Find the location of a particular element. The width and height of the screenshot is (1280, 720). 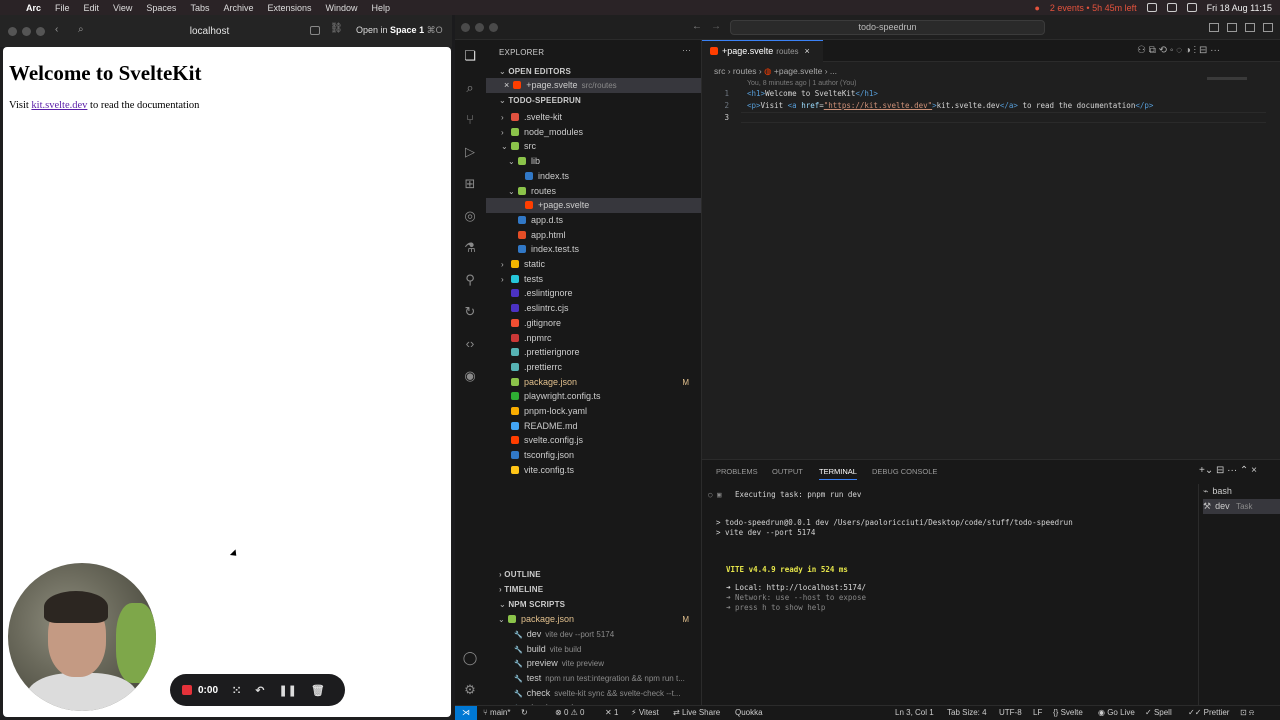

flask-icon: ⚲ is located at coordinates (470, 280).